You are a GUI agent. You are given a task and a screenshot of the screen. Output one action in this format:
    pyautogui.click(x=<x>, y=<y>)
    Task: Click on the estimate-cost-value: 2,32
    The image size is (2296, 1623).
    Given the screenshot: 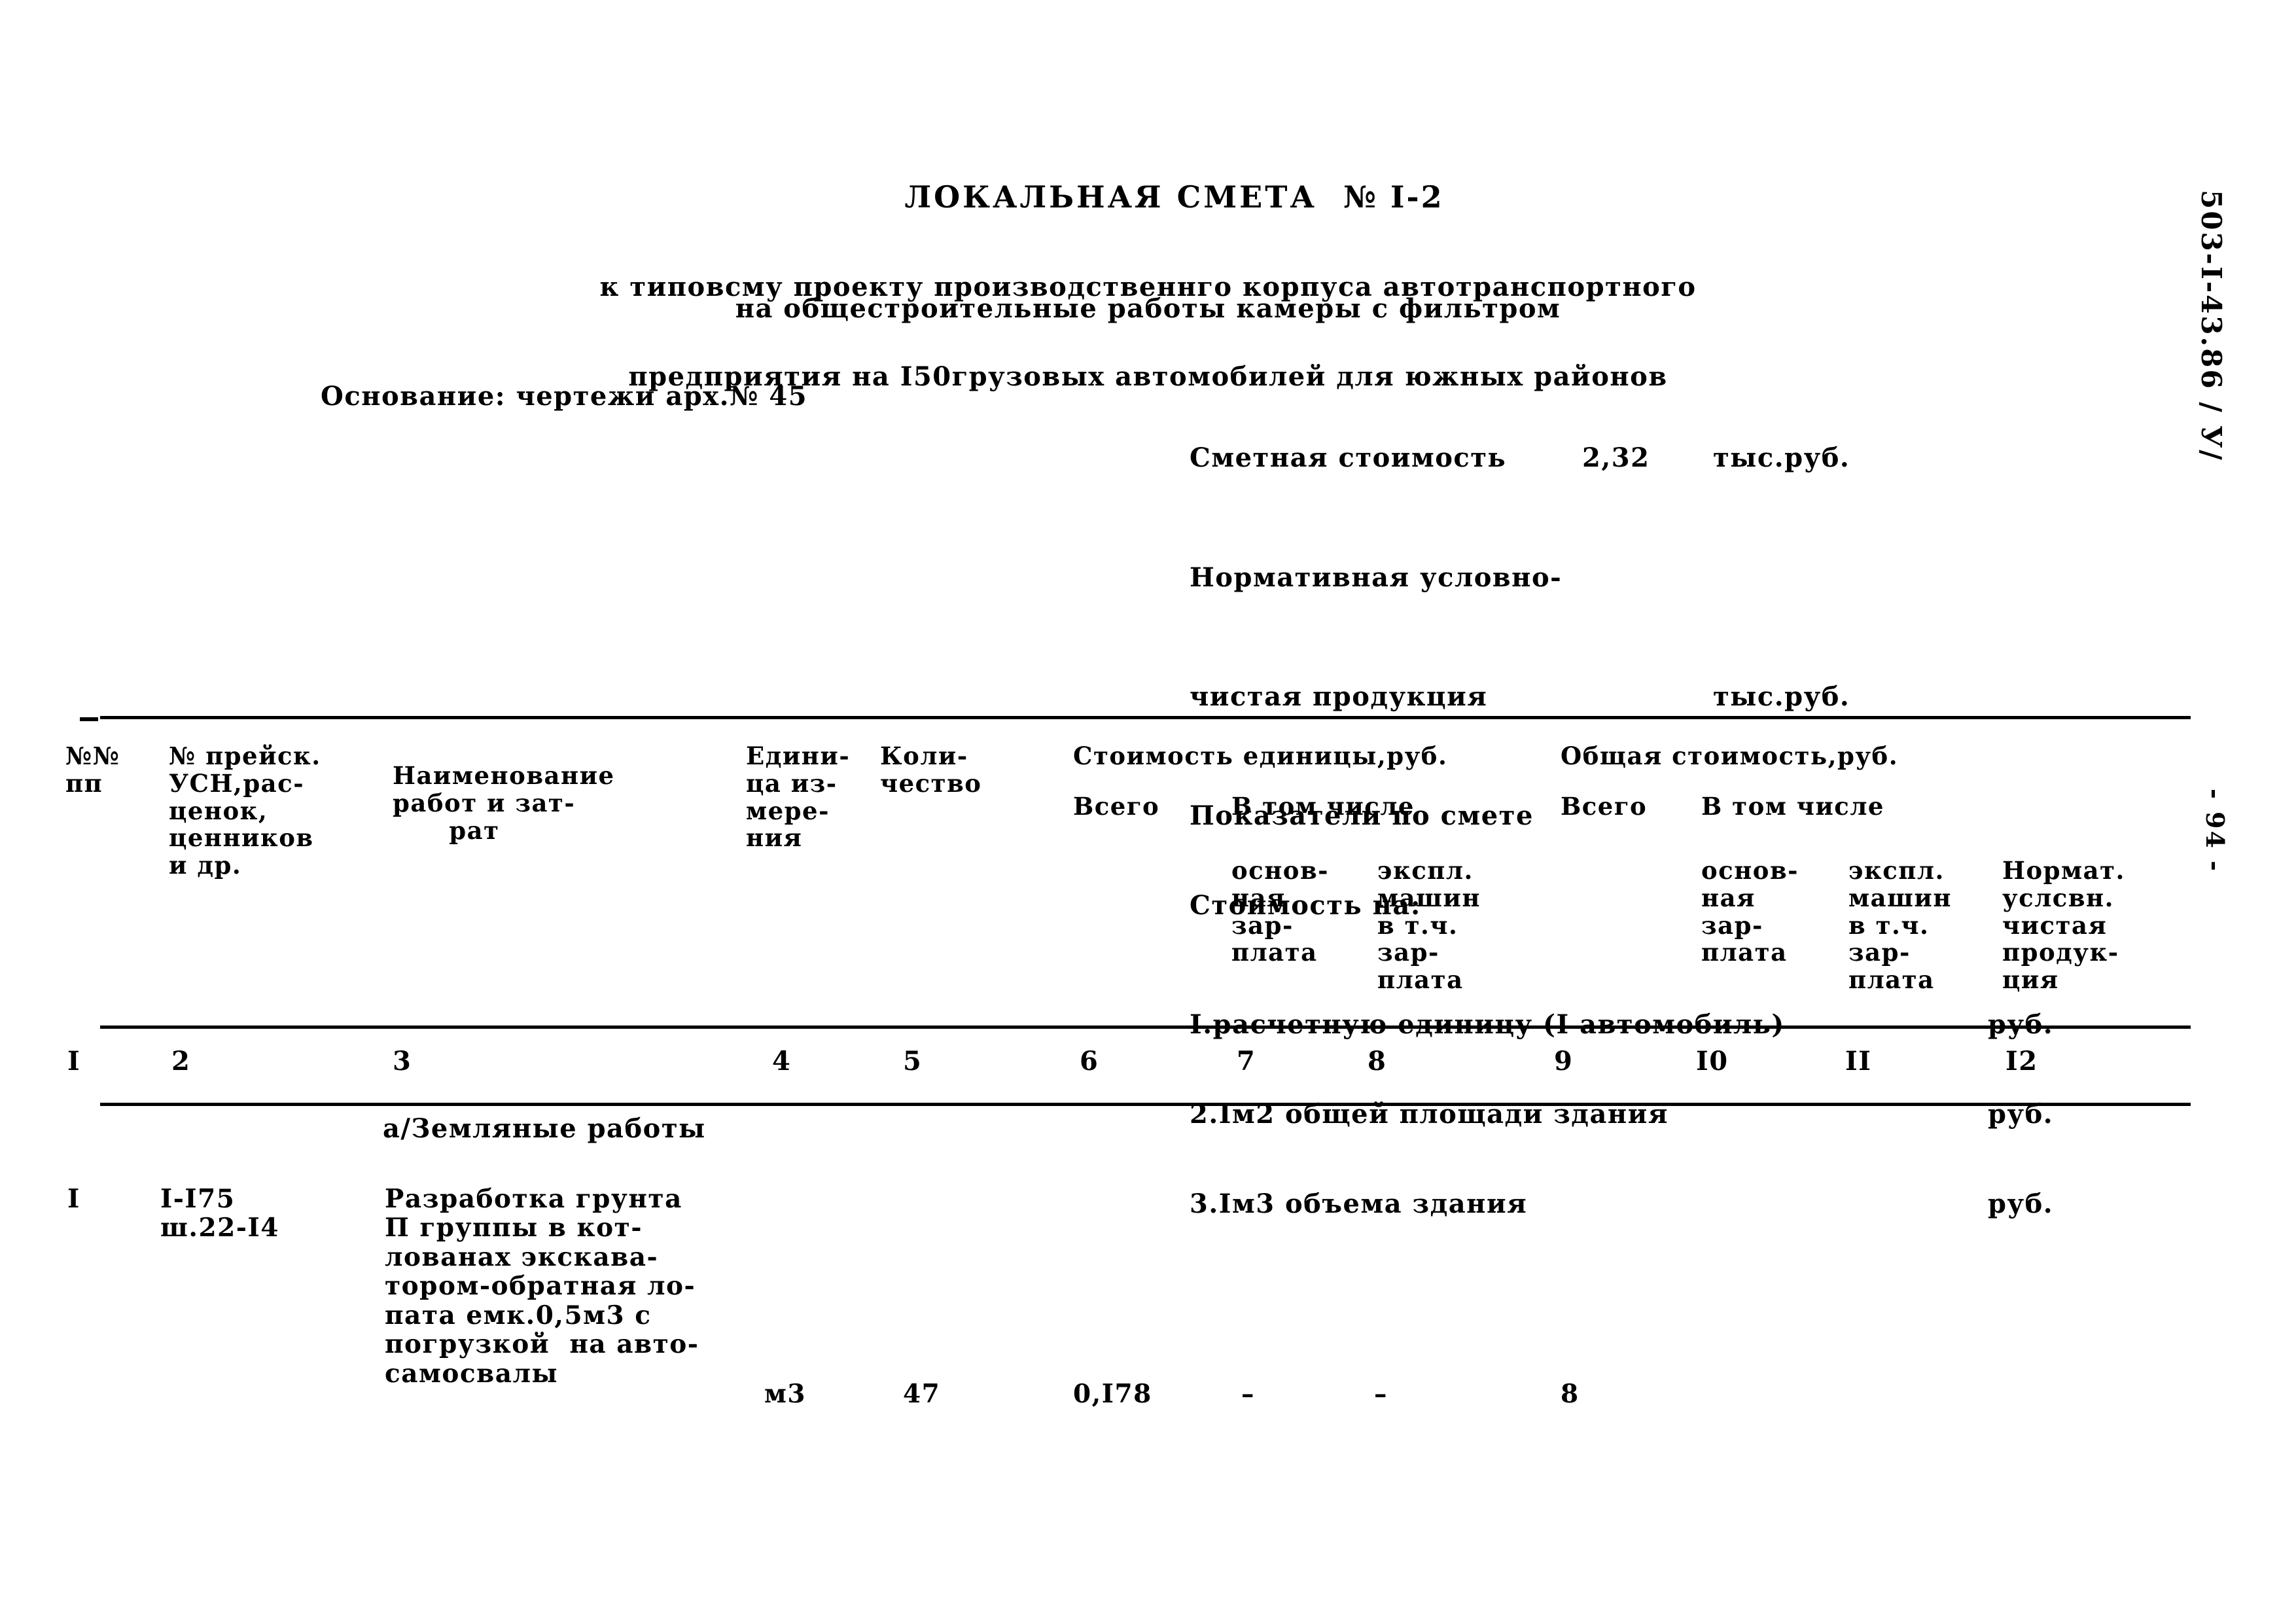 What is the action you would take?
    pyautogui.click(x=1616, y=458)
    